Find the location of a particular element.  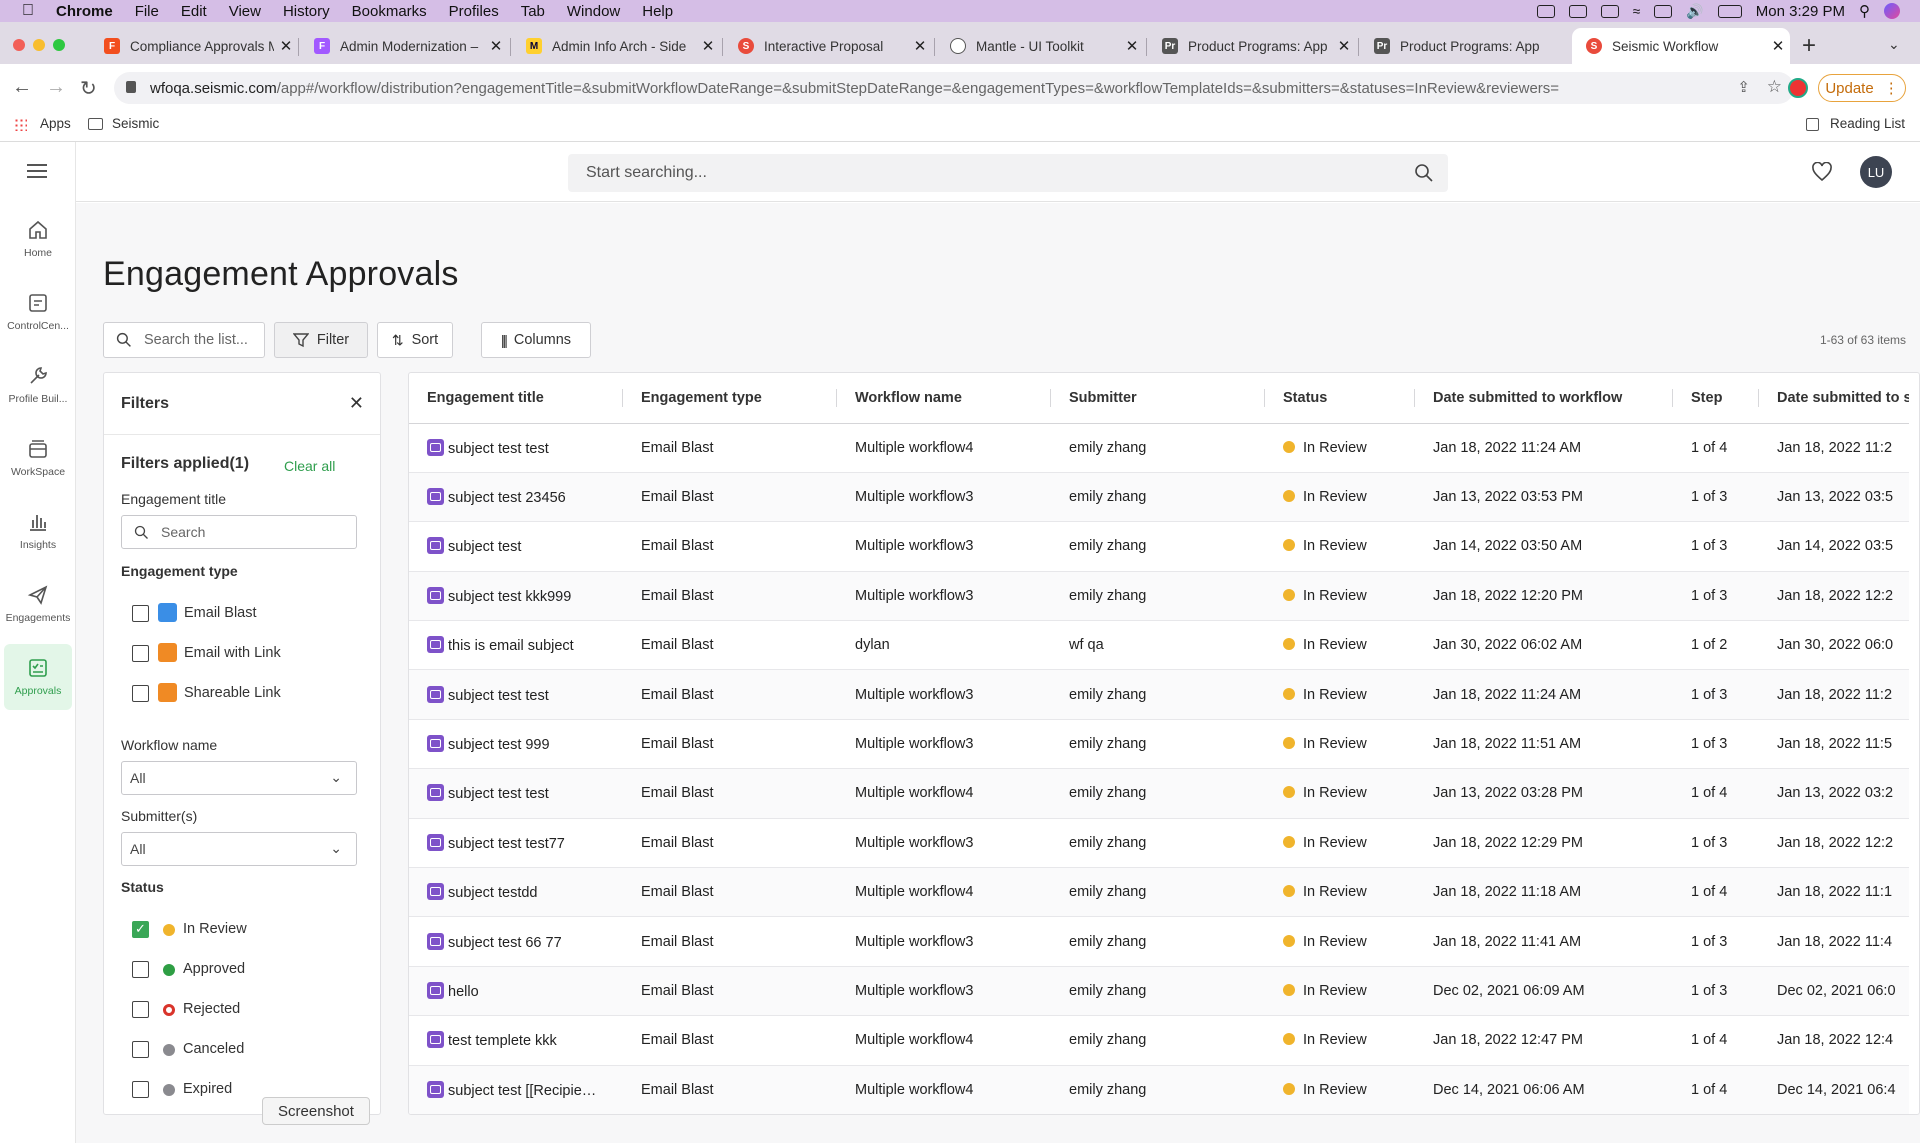

submitters-select: All ⌄ is located at coordinates (239, 849).